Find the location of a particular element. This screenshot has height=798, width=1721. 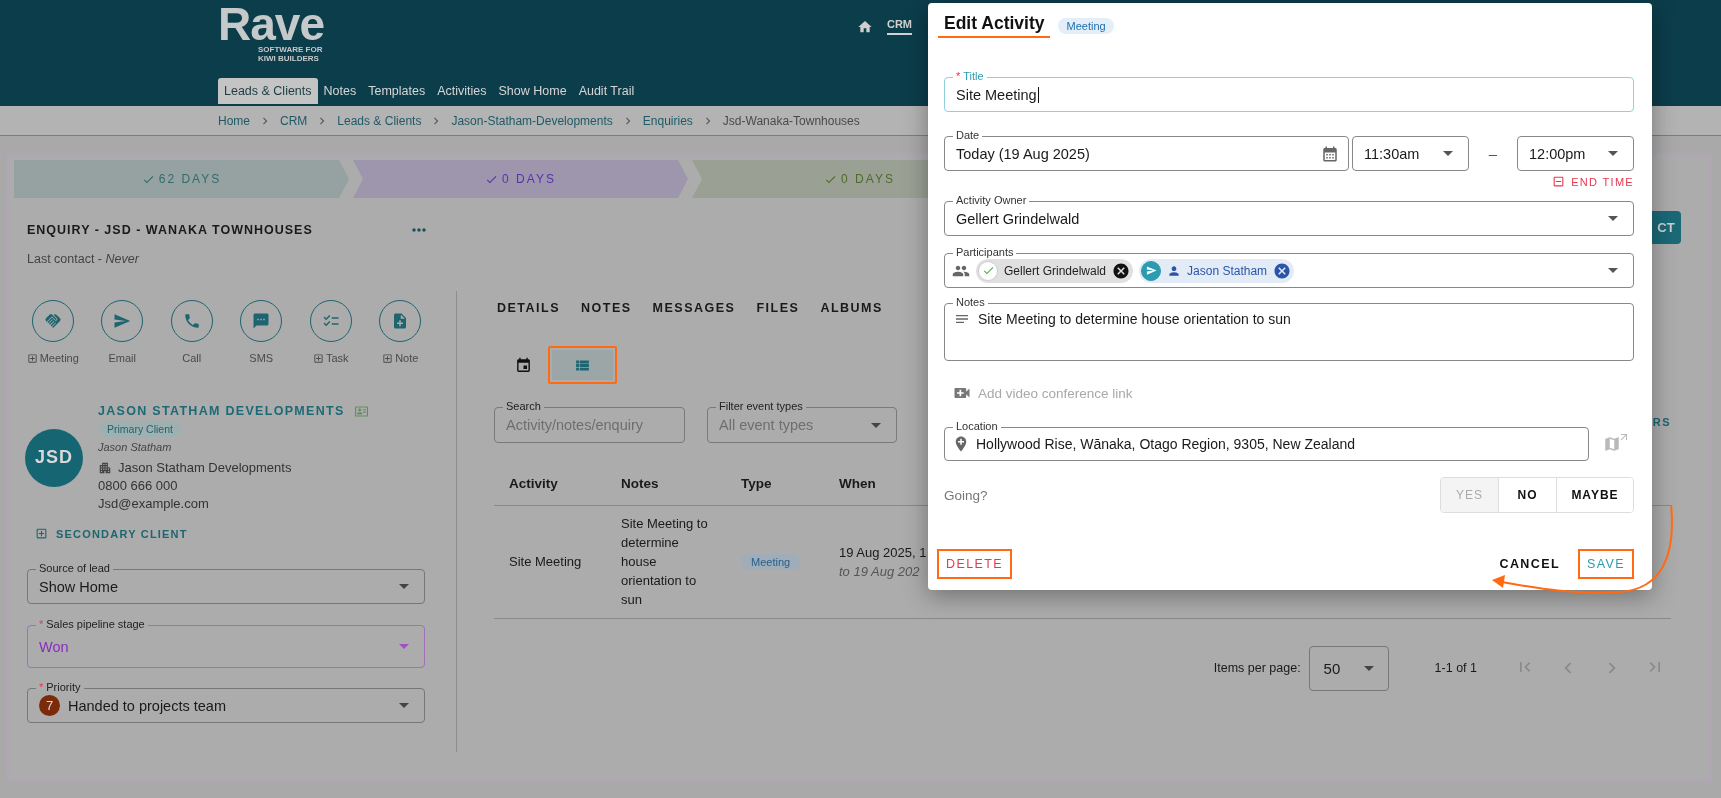

field-label: * Title is located at coordinates (970, 76).